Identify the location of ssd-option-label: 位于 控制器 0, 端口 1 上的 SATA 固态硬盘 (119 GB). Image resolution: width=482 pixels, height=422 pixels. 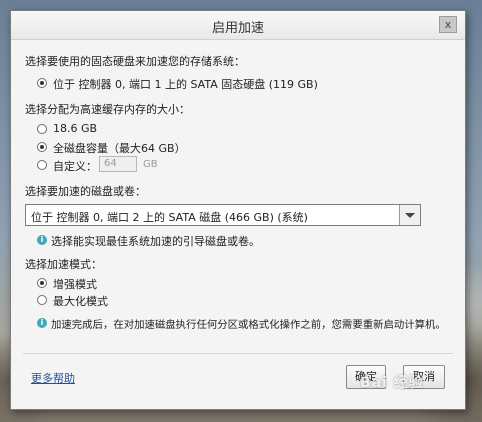
(185, 84).